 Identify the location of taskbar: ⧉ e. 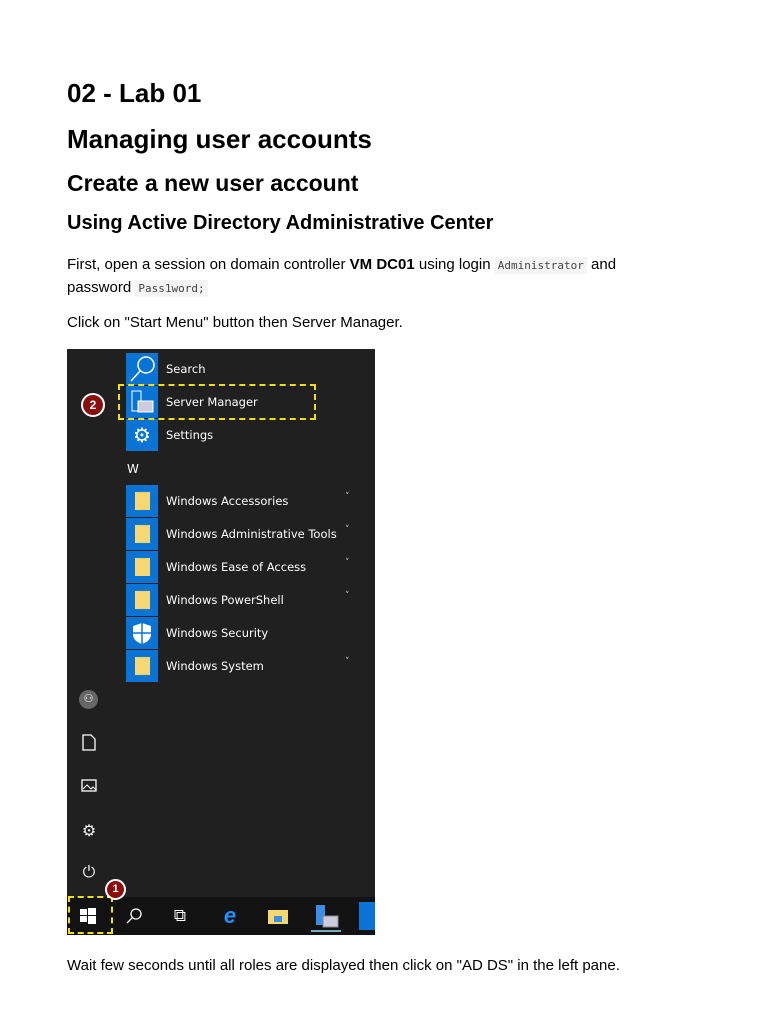
(221, 916).